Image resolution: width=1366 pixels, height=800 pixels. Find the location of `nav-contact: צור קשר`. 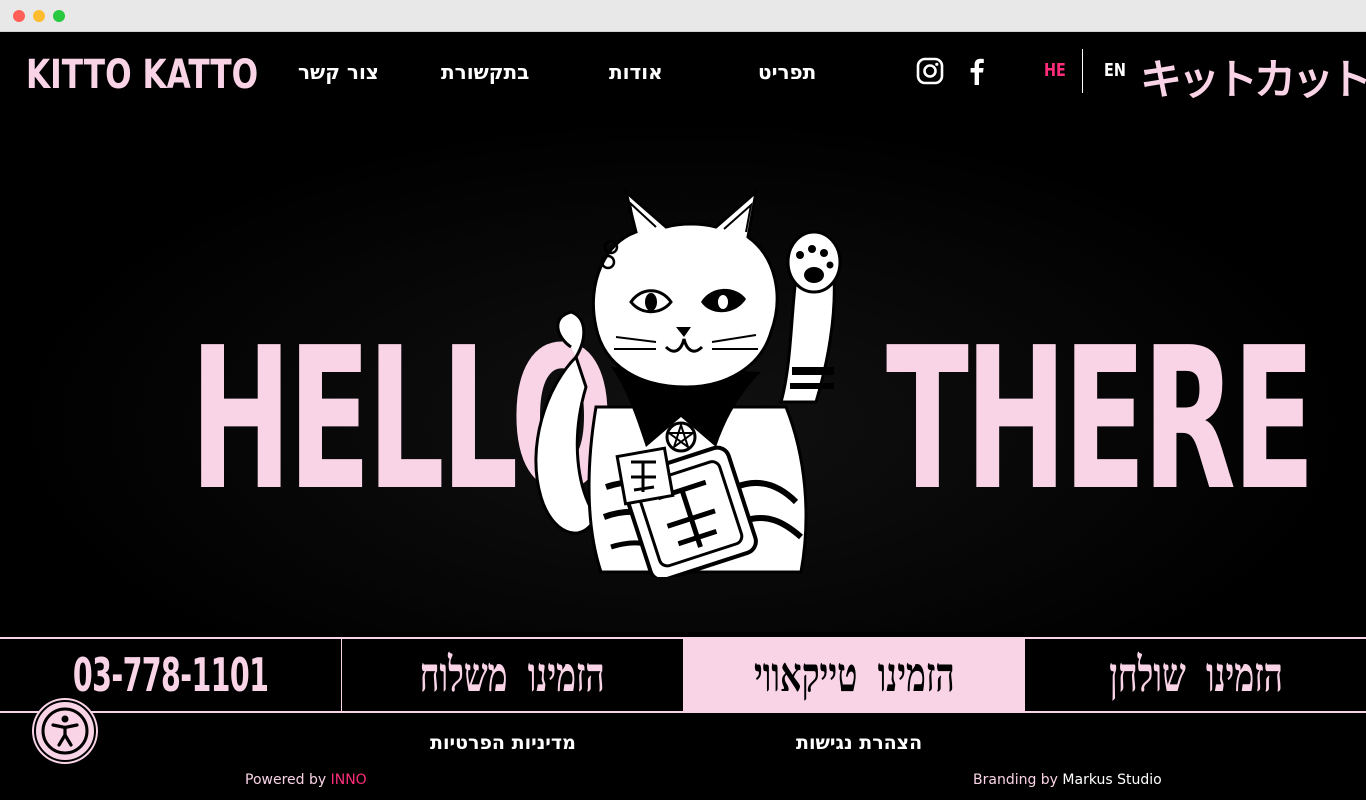

nav-contact: צור קשר is located at coordinates (338, 72).